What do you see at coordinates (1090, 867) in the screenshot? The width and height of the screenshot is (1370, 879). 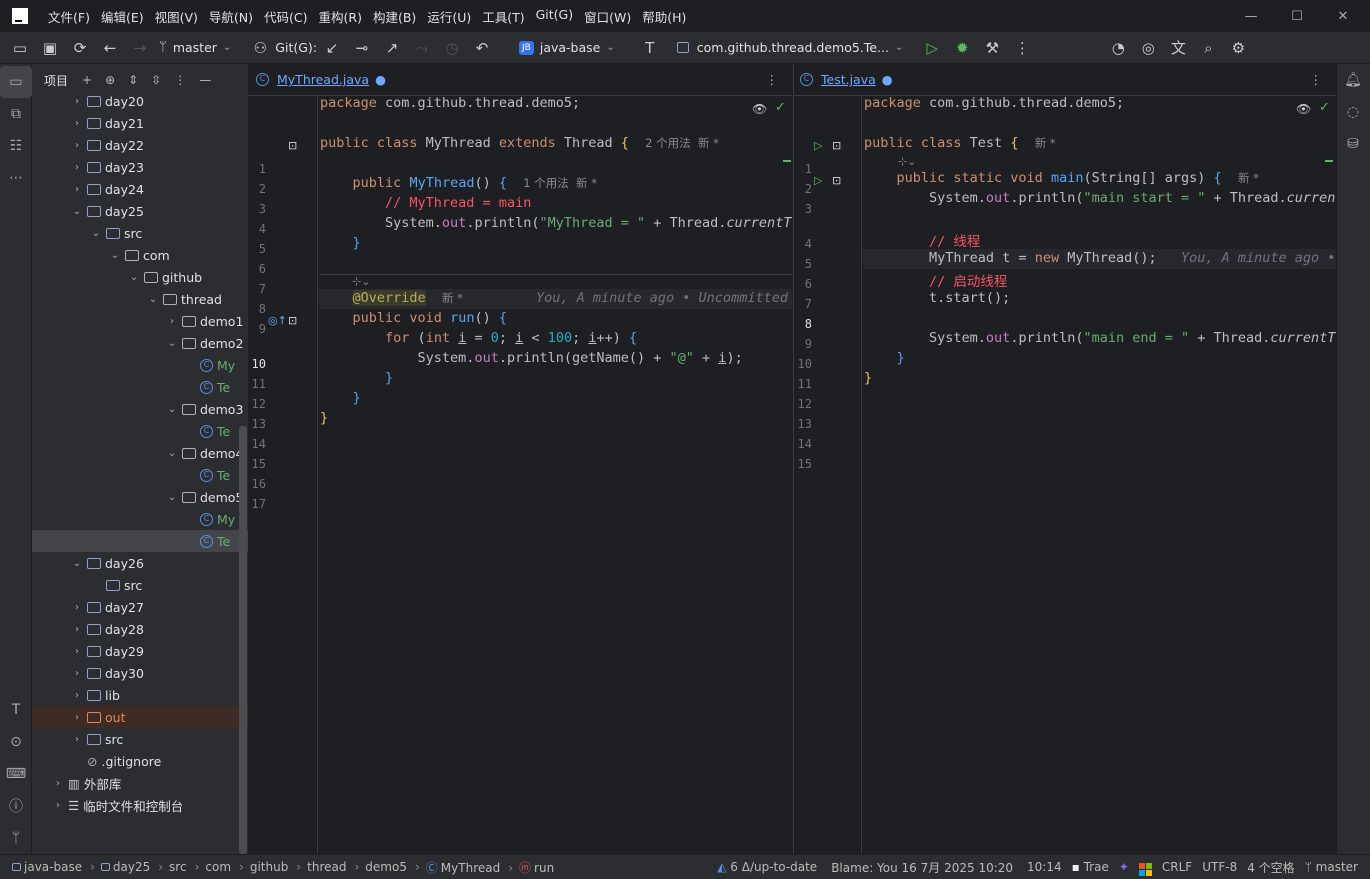 I see `trae-widget: ▪ Trae` at bounding box center [1090, 867].